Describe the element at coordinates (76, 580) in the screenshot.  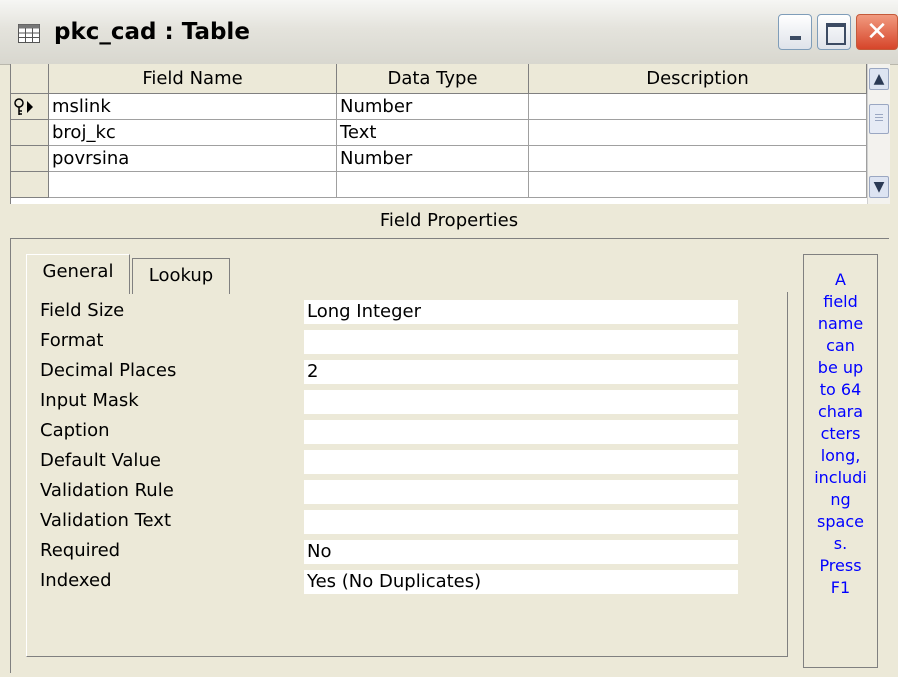
I see `prop-label-indexed: Indexed` at that location.